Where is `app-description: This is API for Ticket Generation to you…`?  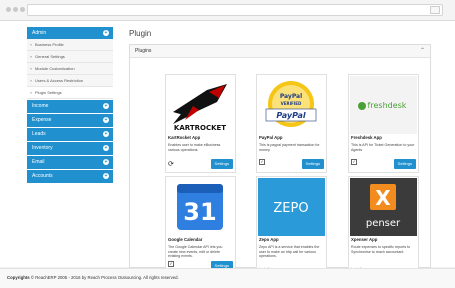
app-description: This is API for Ticket Generation to you… is located at coordinates (383, 147).